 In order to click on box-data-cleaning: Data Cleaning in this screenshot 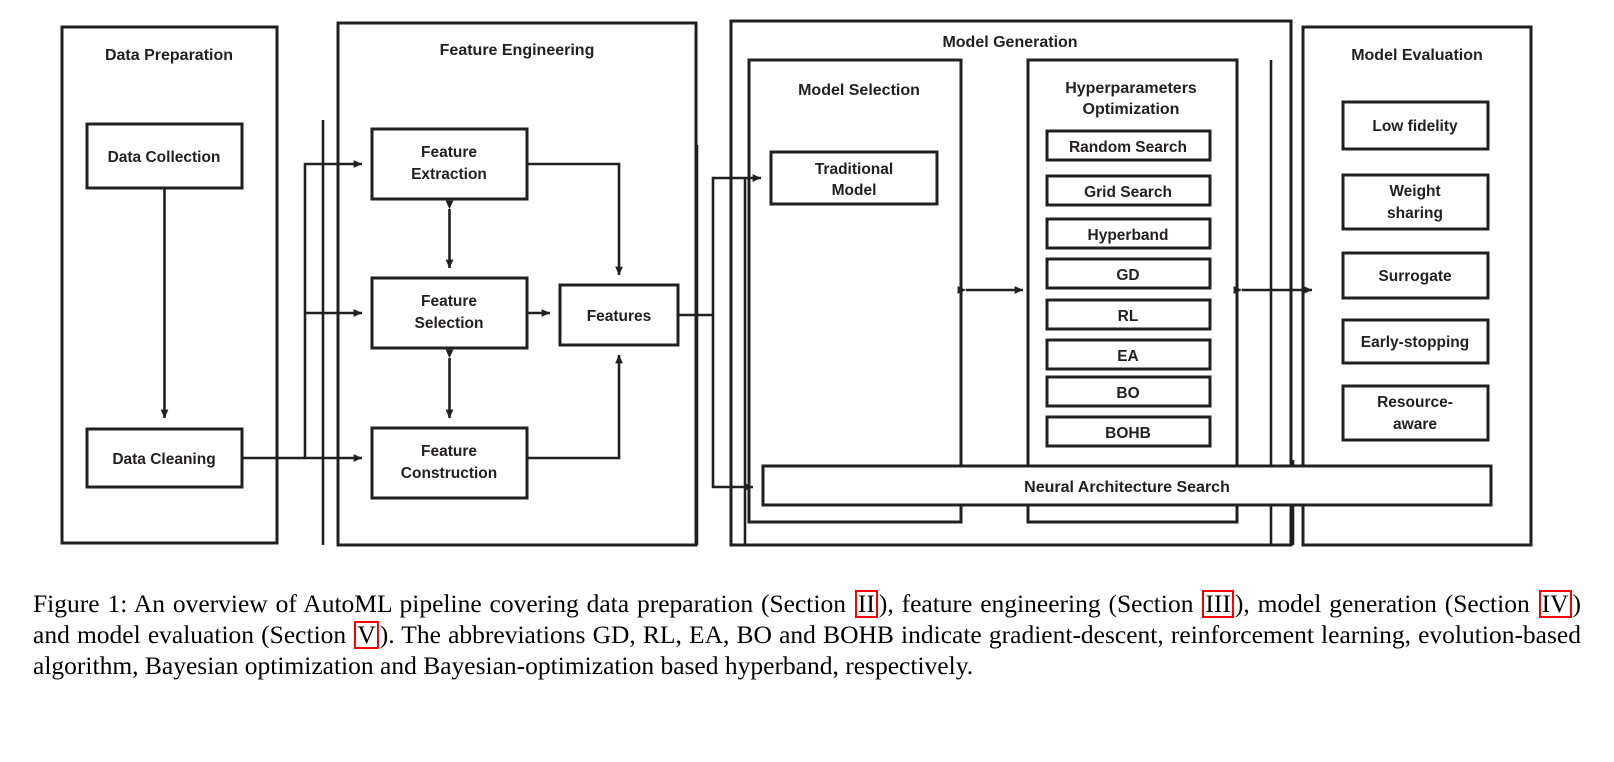, I will do `click(164, 458)`.